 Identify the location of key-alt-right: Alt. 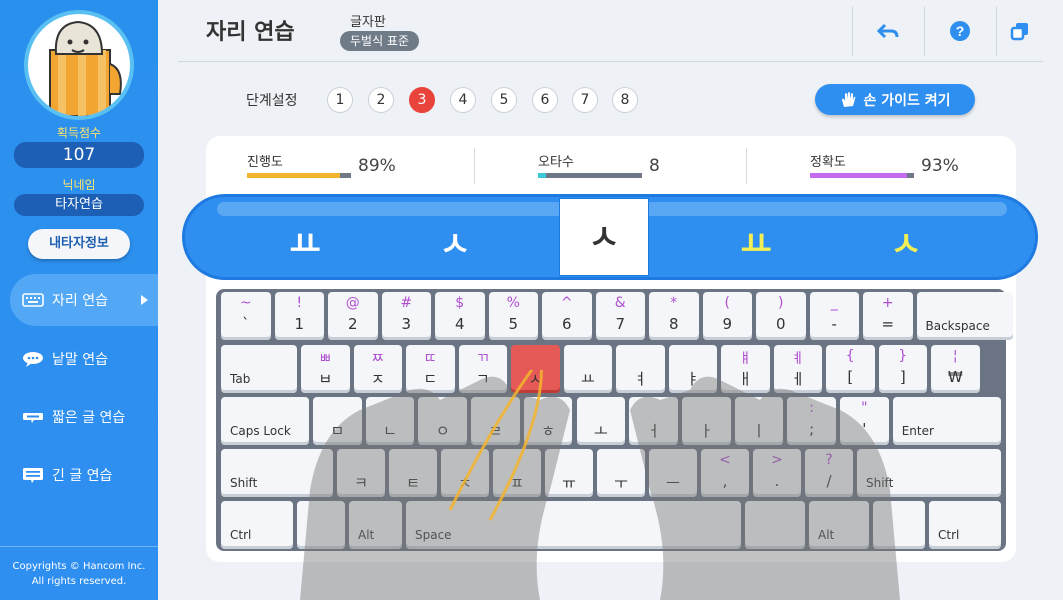
(839, 525).